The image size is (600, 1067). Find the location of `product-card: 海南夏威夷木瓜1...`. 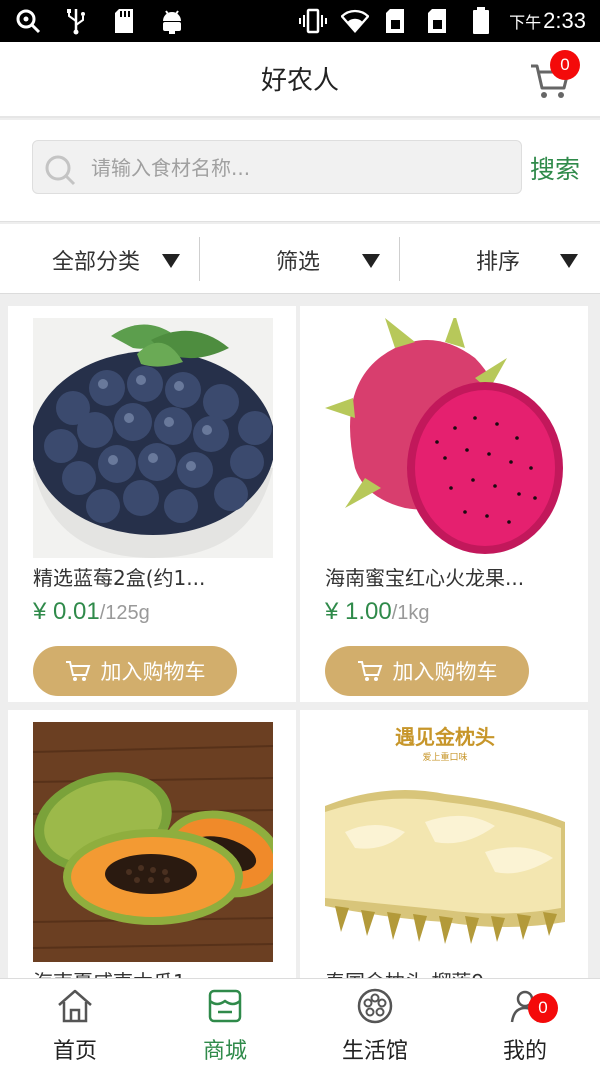

product-card: 海南夏威夷木瓜1... is located at coordinates (152, 844).